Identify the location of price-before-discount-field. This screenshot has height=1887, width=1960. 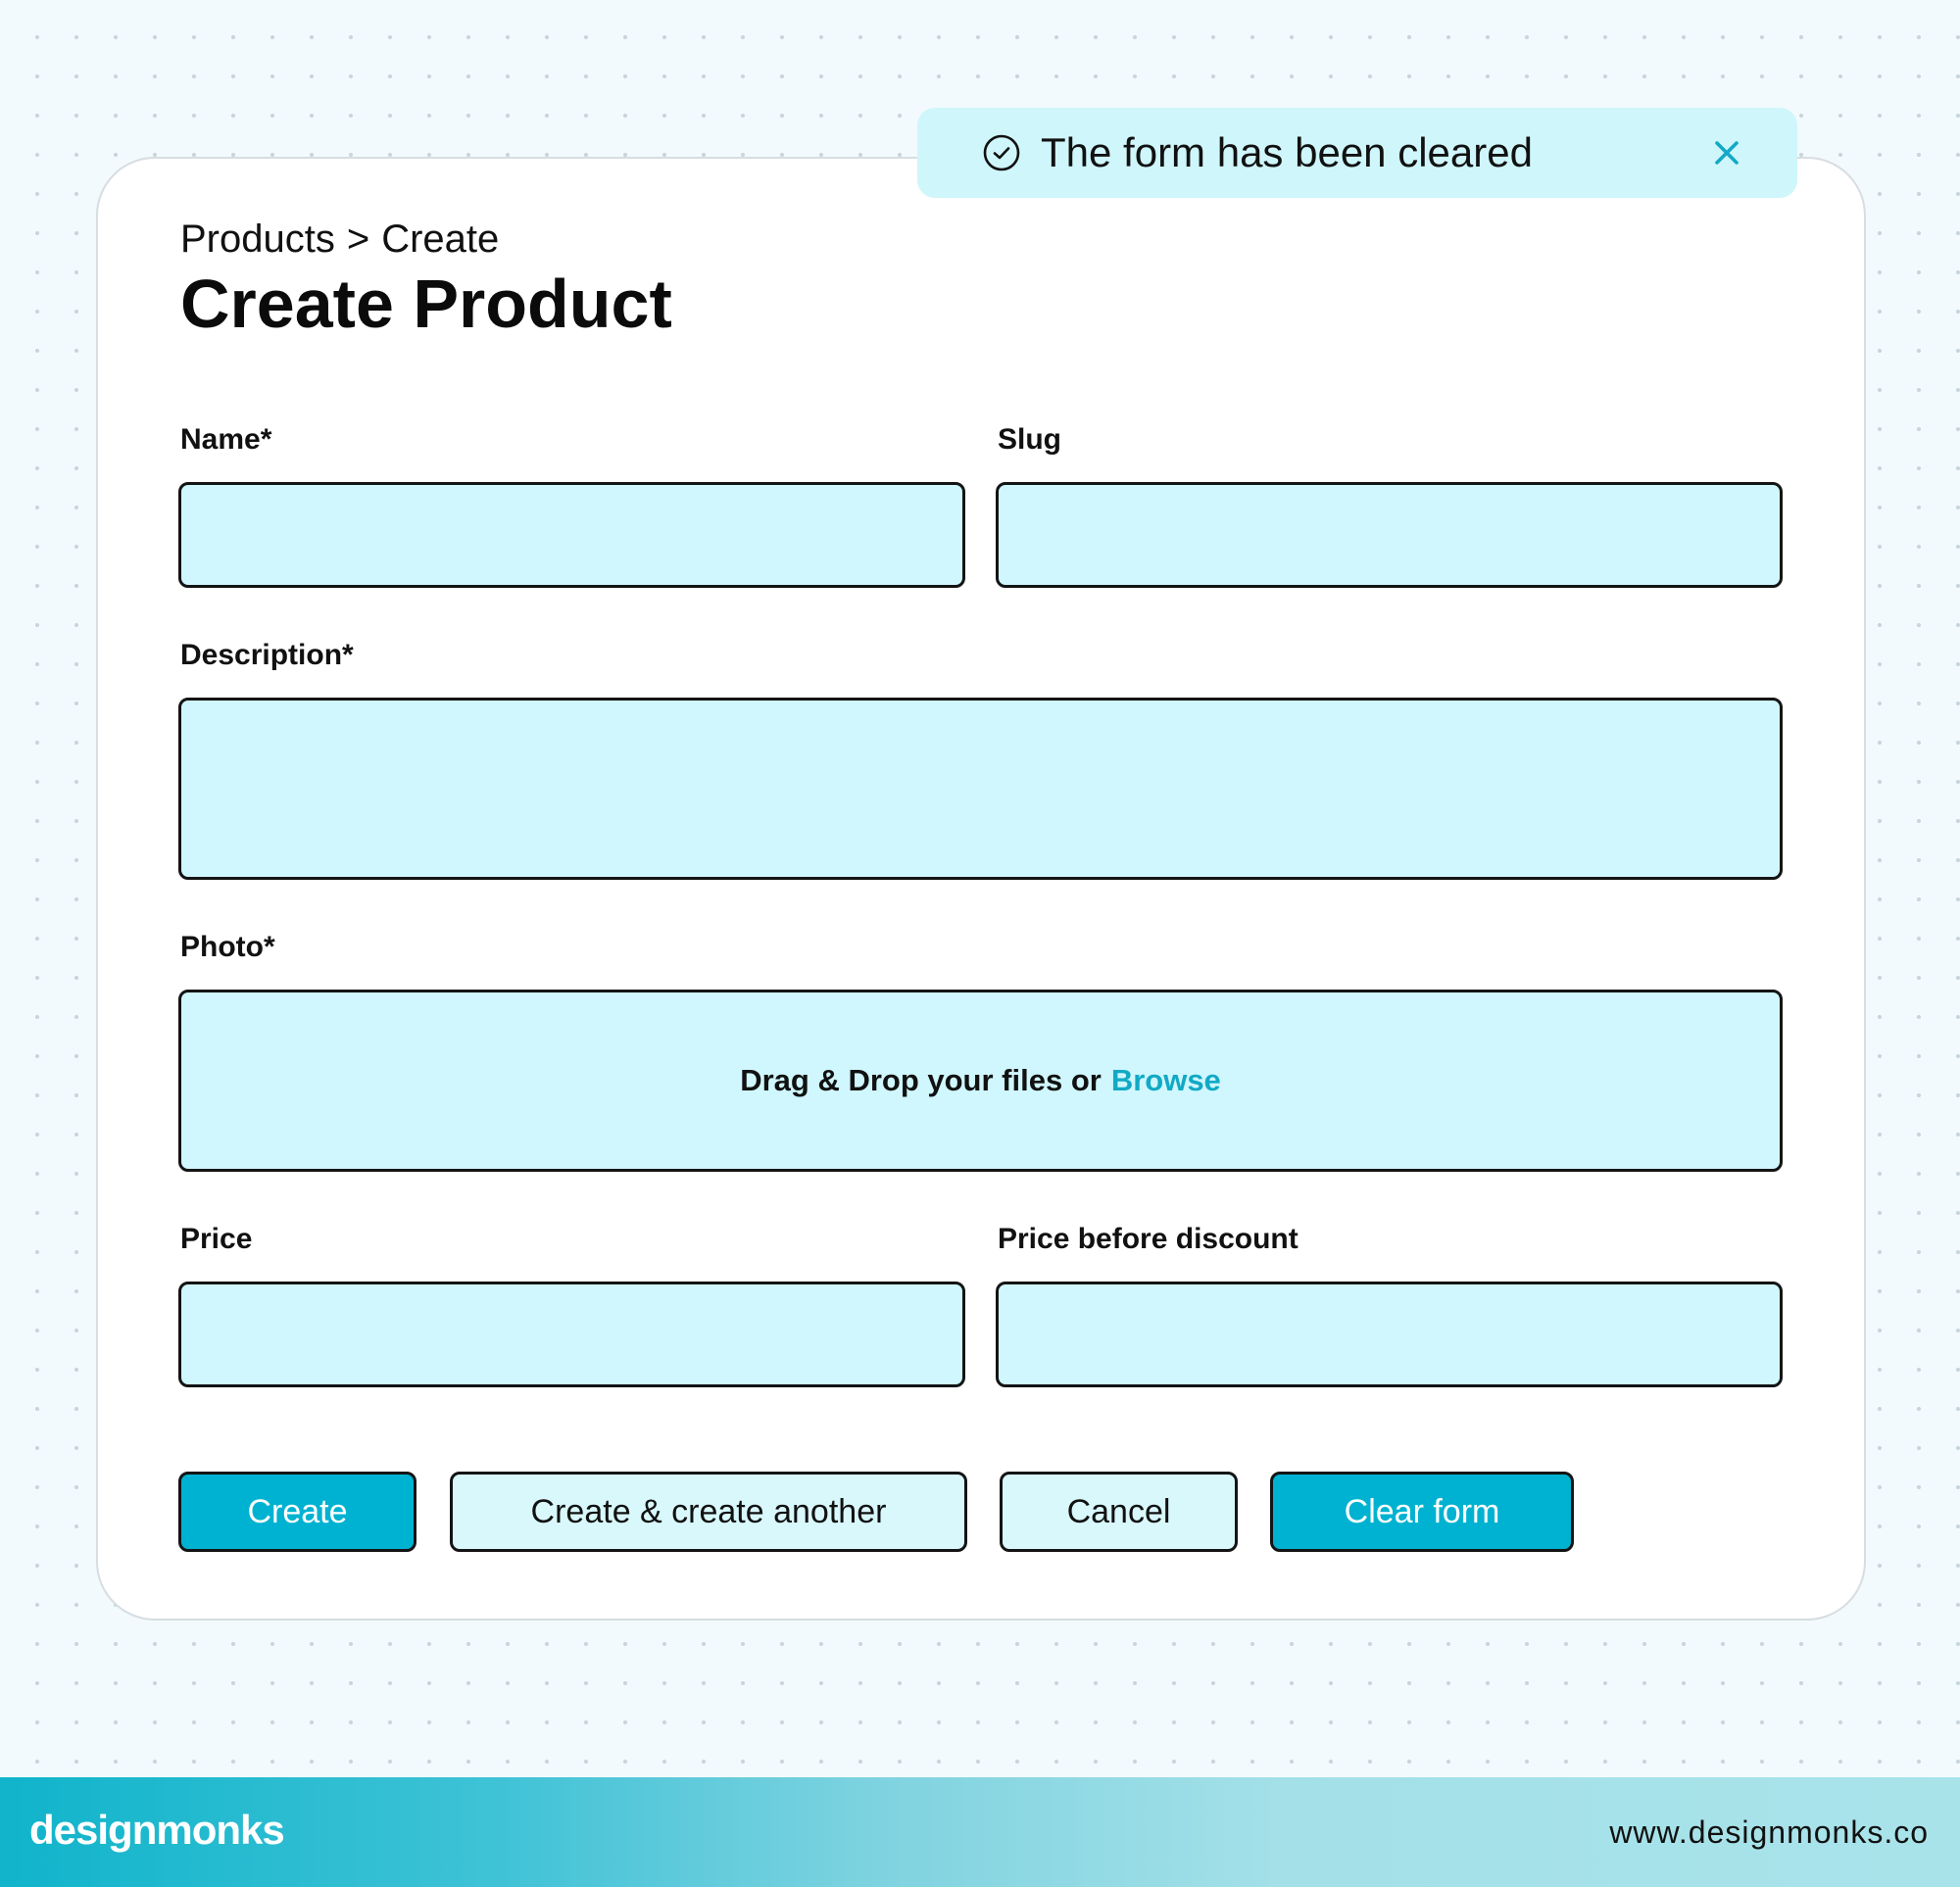
(1389, 1334).